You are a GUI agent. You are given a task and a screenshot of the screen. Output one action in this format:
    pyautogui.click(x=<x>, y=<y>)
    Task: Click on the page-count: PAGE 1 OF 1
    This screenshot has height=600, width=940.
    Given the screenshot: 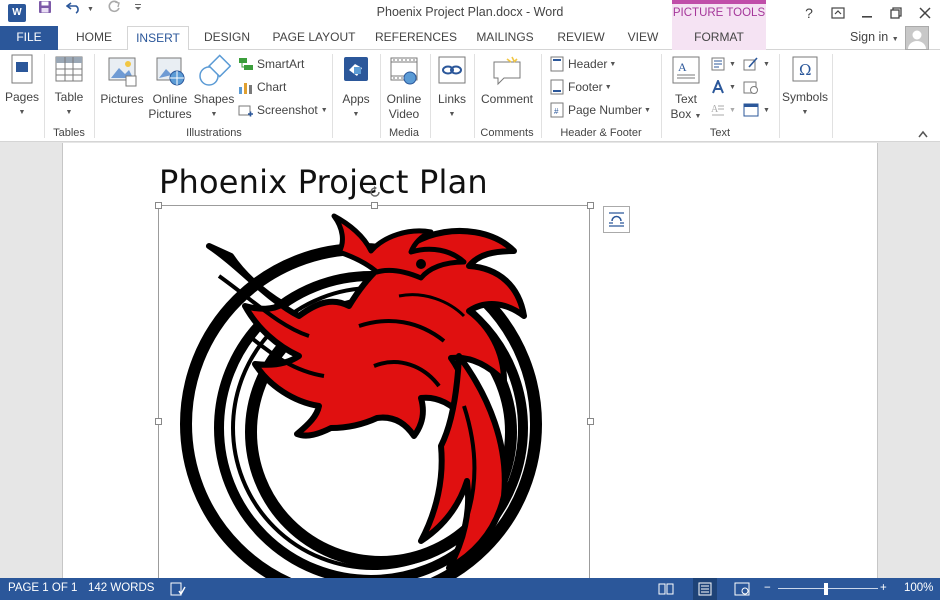 What is the action you would take?
    pyautogui.click(x=42, y=589)
    